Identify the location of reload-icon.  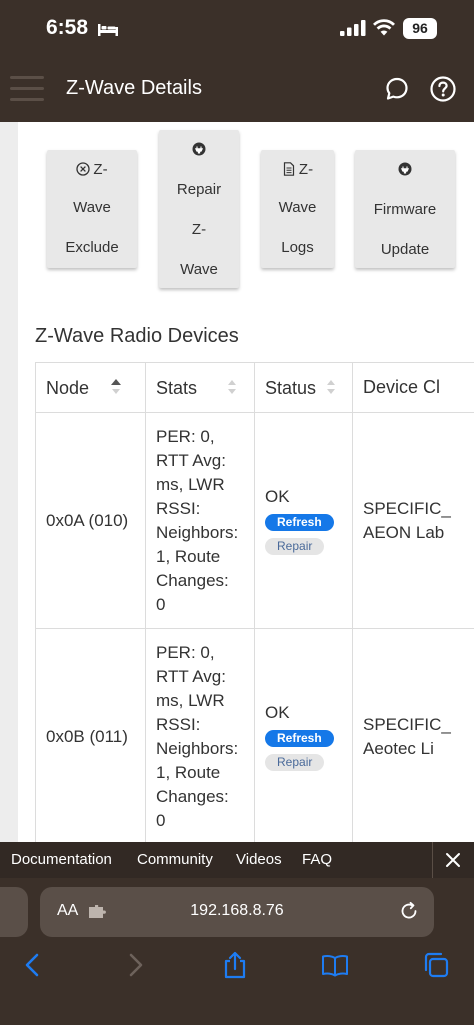
(409, 911).